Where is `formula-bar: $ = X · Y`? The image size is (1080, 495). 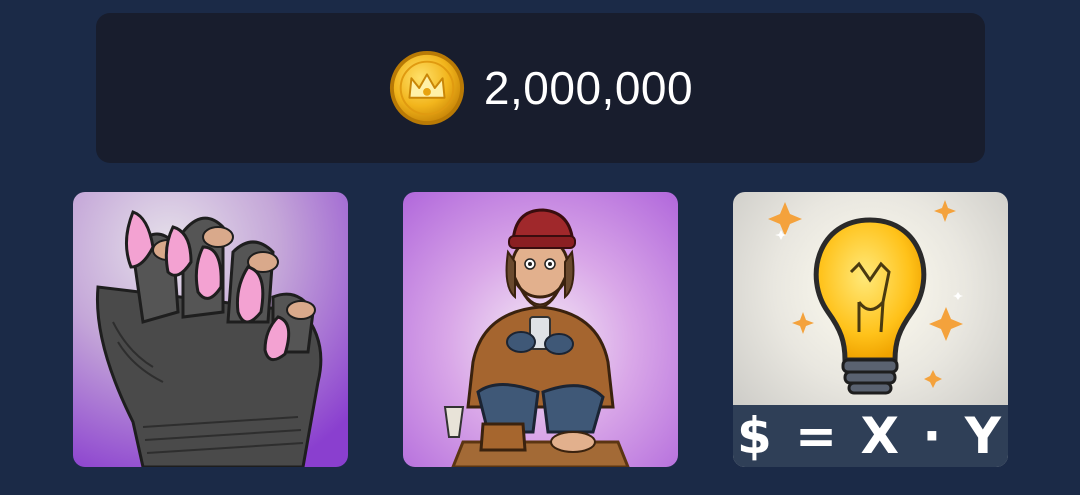
formula-bar: $ = X · Y is located at coordinates (870, 436).